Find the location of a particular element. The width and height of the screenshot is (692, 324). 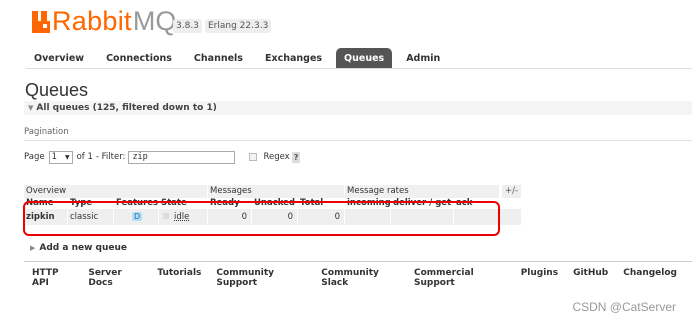

footer-link-community-support: Community Support is located at coordinates (261, 278).